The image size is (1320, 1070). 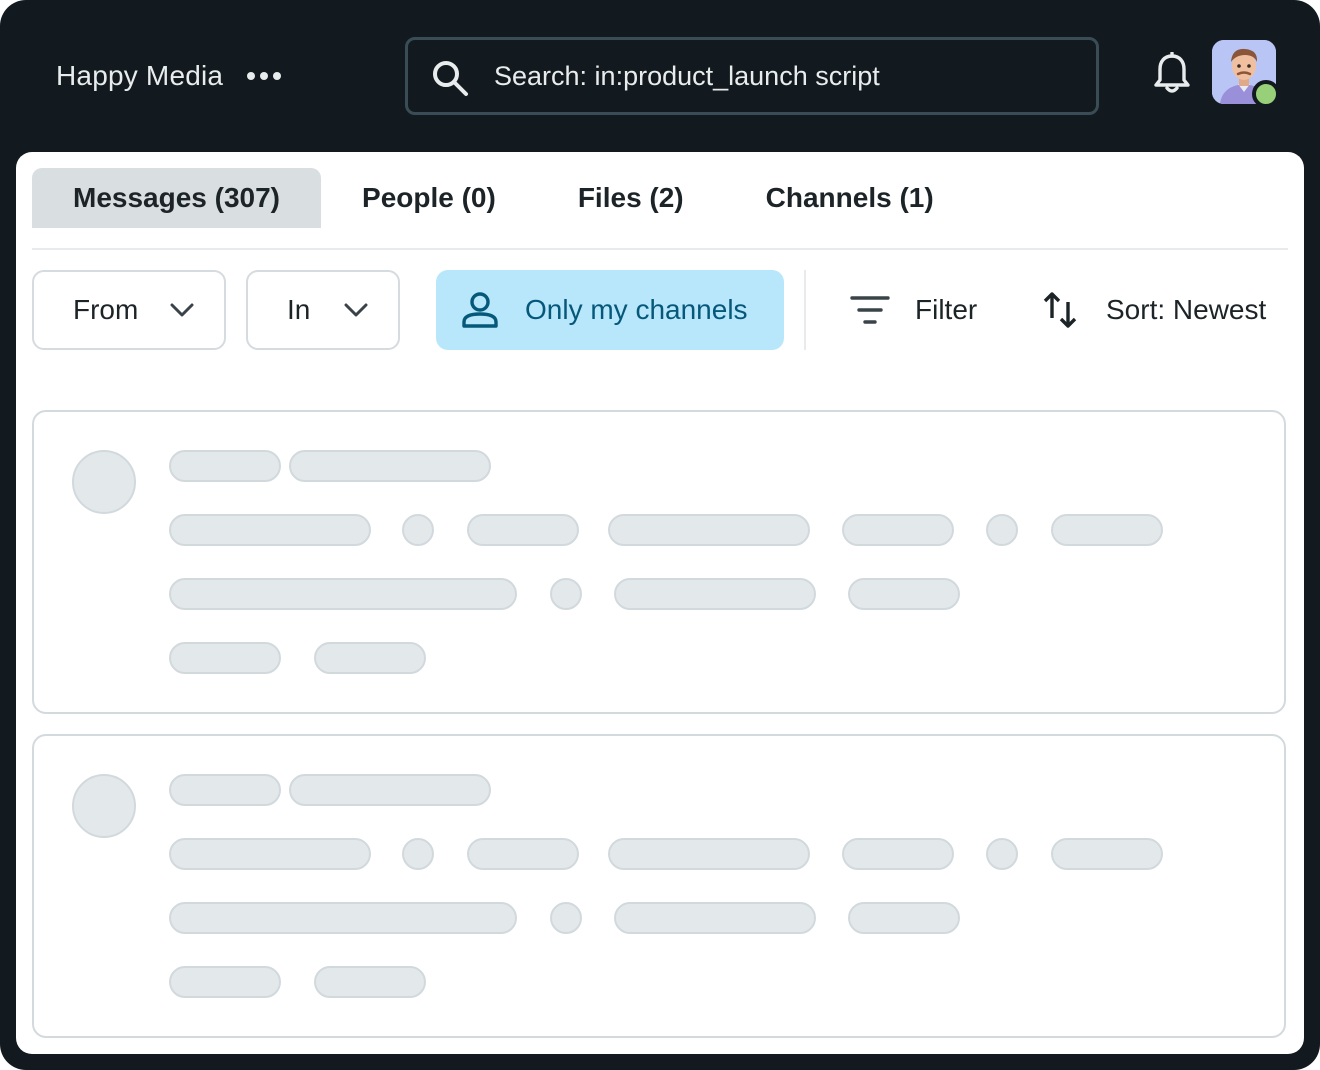 I want to click on search-bar, so click(x=752, y=76).